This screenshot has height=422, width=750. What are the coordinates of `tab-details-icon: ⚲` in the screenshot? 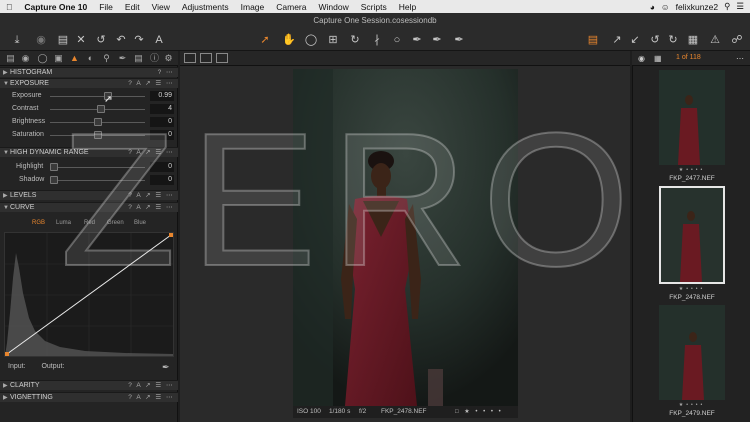 It's located at (106, 58).